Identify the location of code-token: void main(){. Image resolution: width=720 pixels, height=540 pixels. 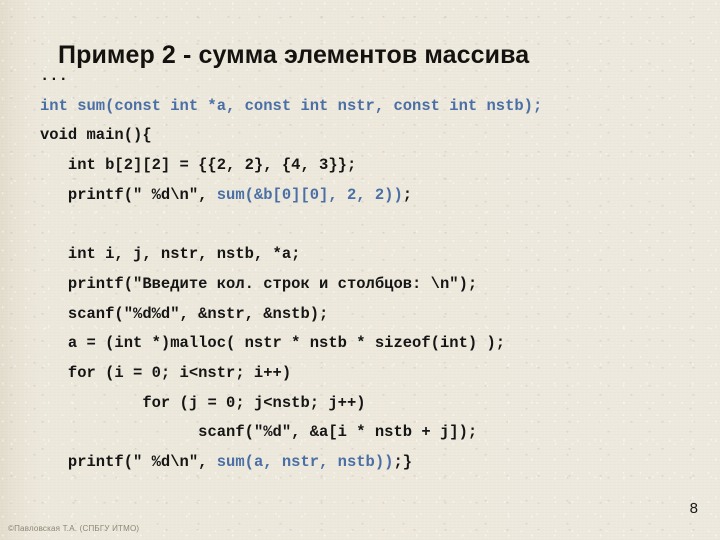
(96, 135).